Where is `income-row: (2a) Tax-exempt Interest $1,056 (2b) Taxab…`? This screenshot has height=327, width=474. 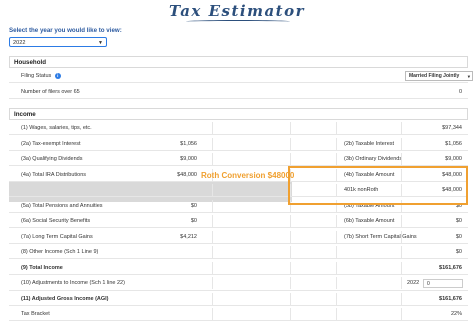 income-row: (2a) Tax-exempt Interest $1,056 (2b) Taxab… is located at coordinates (238, 144).